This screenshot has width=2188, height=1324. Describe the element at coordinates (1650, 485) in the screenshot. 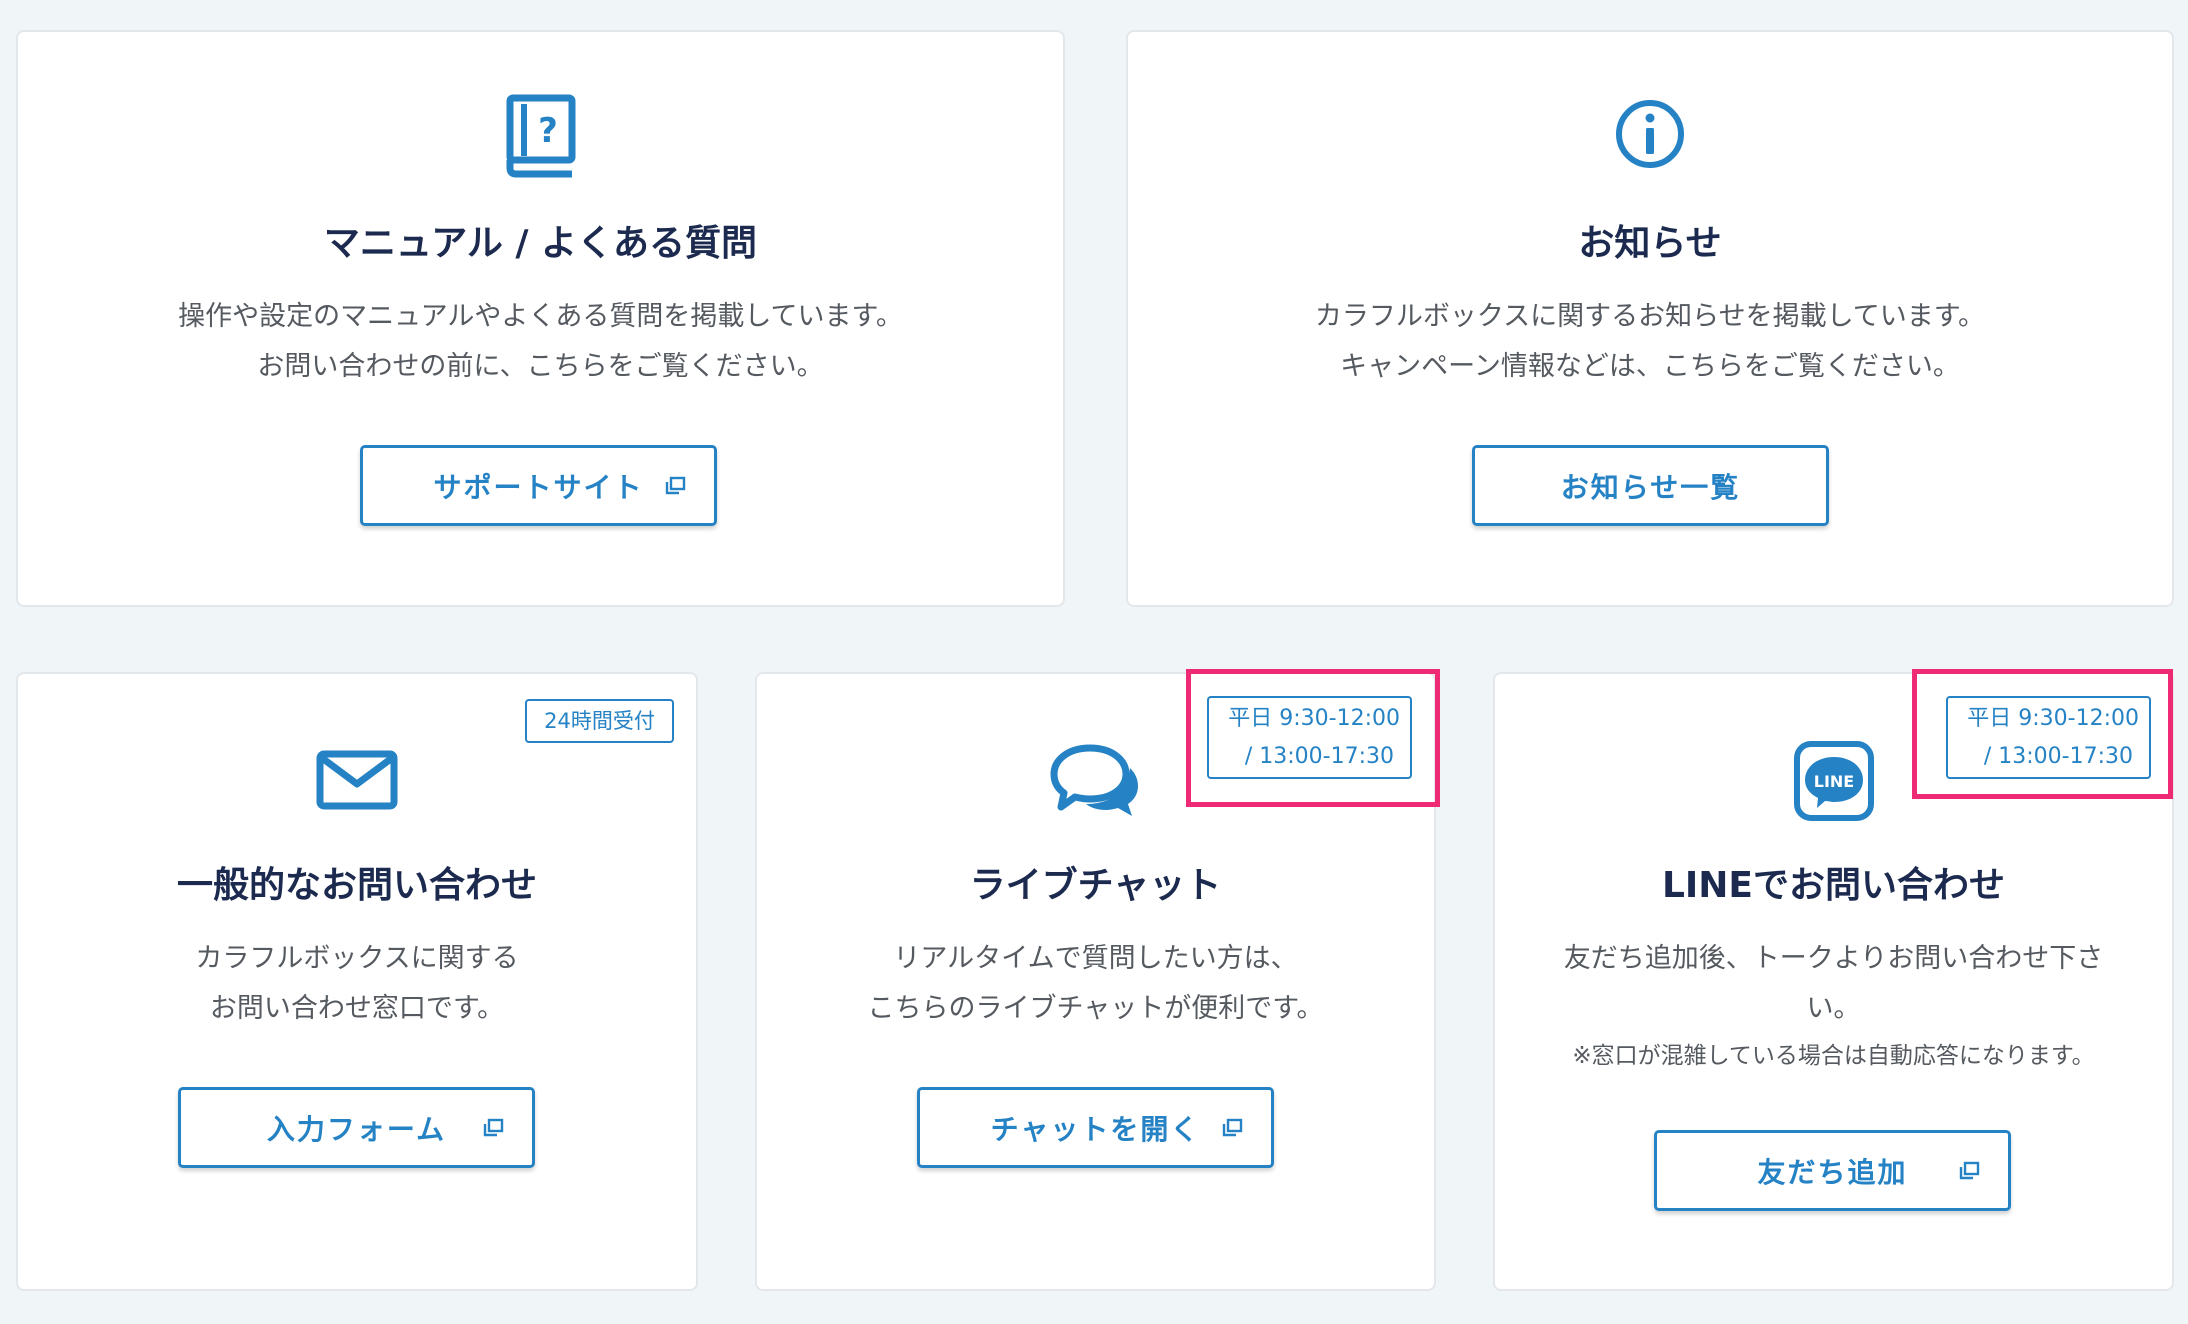

I see `news-list-button: お知らせ一覧` at that location.